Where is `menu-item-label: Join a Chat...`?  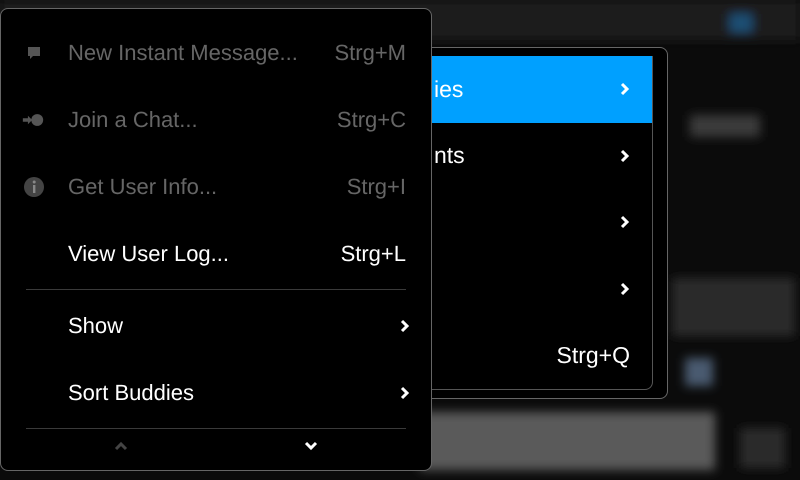 menu-item-label: Join a Chat... is located at coordinates (133, 119).